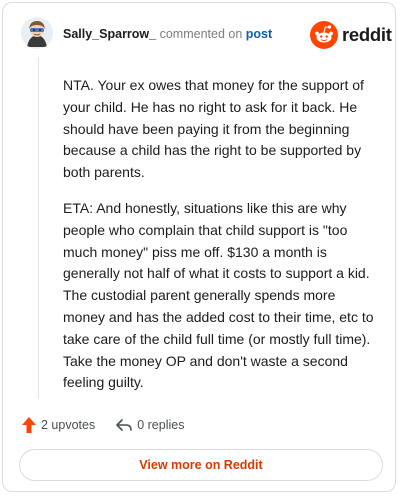 Image resolution: width=400 pixels, height=496 pixels. What do you see at coordinates (259, 34) in the screenshot?
I see `post-link: post` at bounding box center [259, 34].